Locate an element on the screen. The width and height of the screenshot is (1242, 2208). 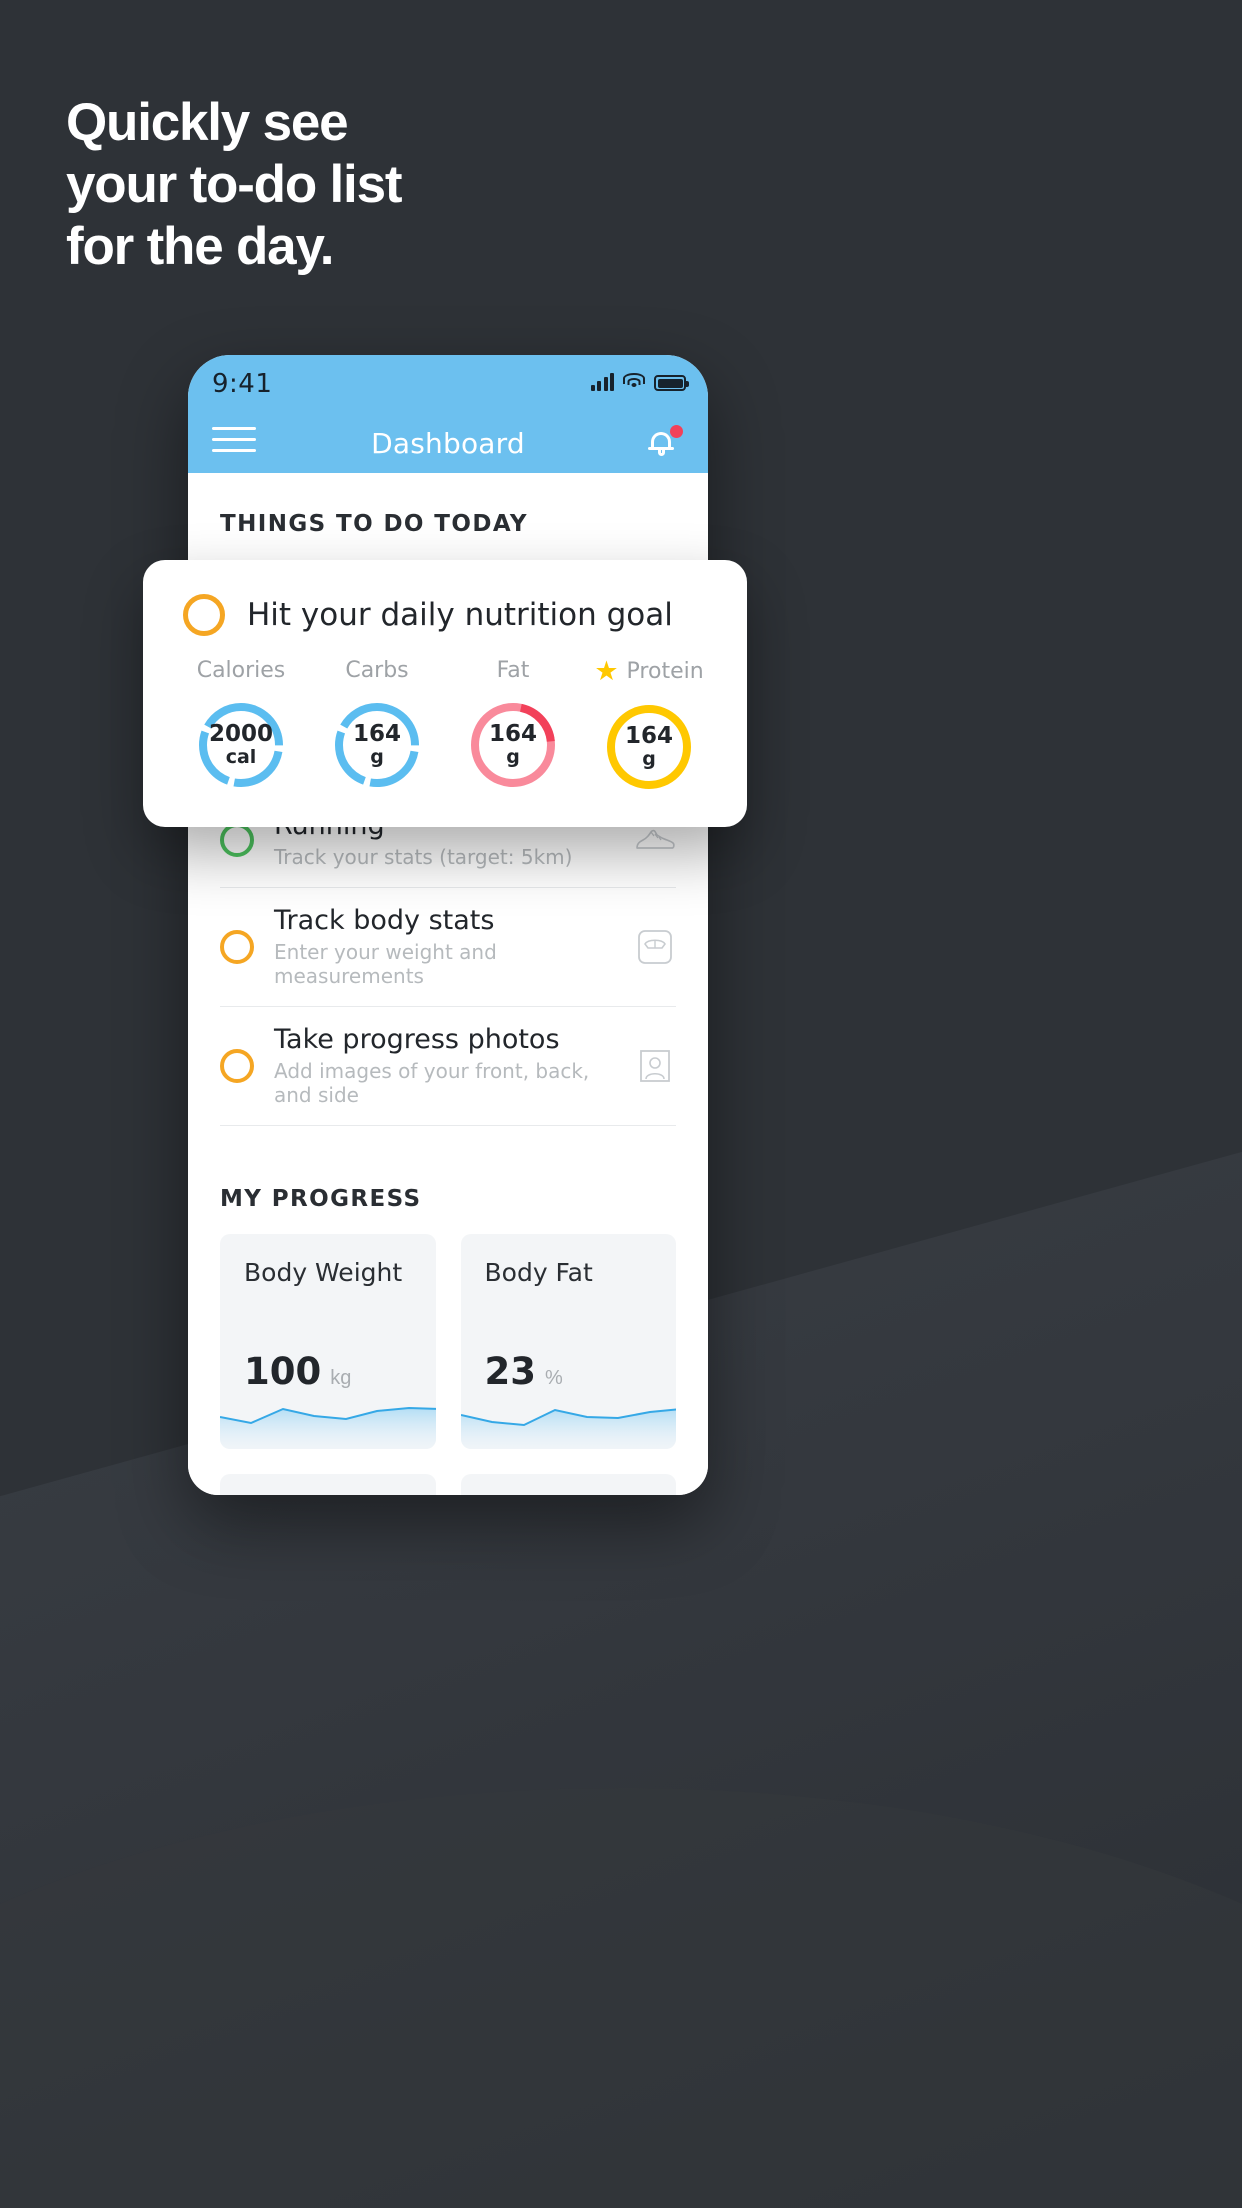
progress-section-title: MY PROGRESS is located at coordinates (321, 1199).